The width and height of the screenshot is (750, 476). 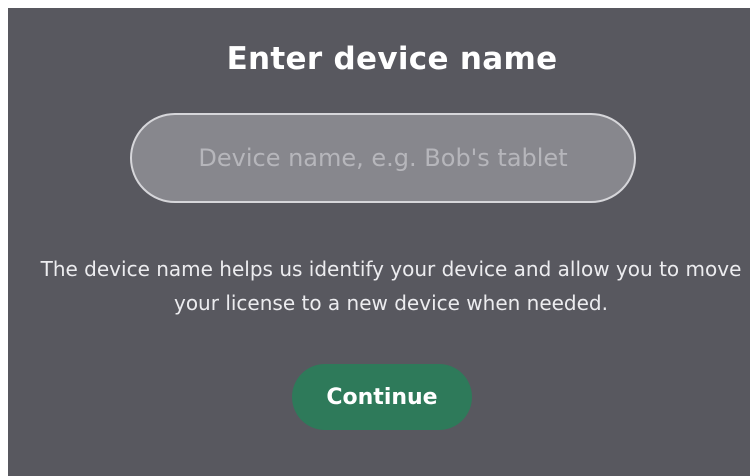 What do you see at coordinates (382, 397) in the screenshot?
I see `continue-button: Continue` at bounding box center [382, 397].